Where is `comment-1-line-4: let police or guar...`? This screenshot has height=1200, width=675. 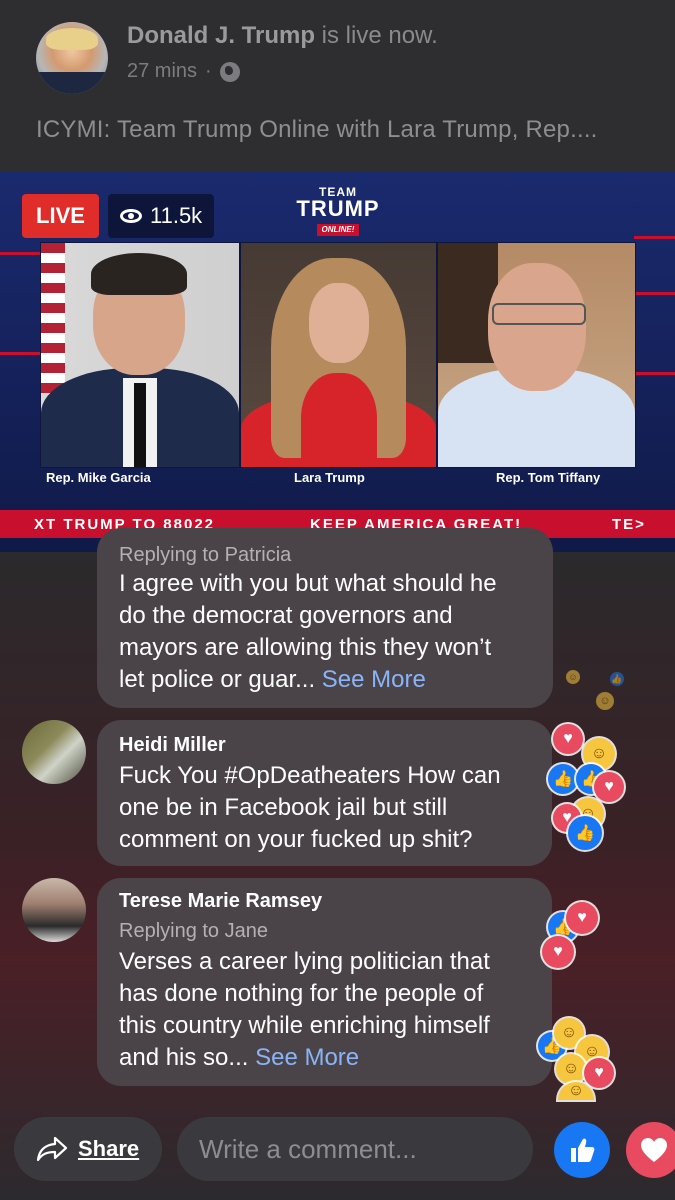 comment-1-line-4: let police or guar... is located at coordinates (217, 679).